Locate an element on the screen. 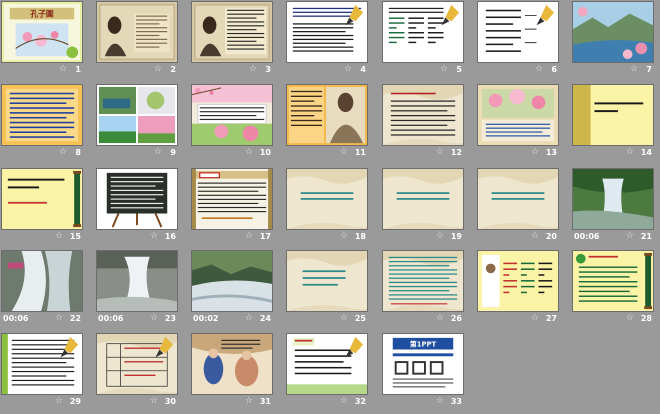 This screenshot has height=414, width=660. slide-thumbnail-27: ☆ 27 is located at coordinates (518, 290).